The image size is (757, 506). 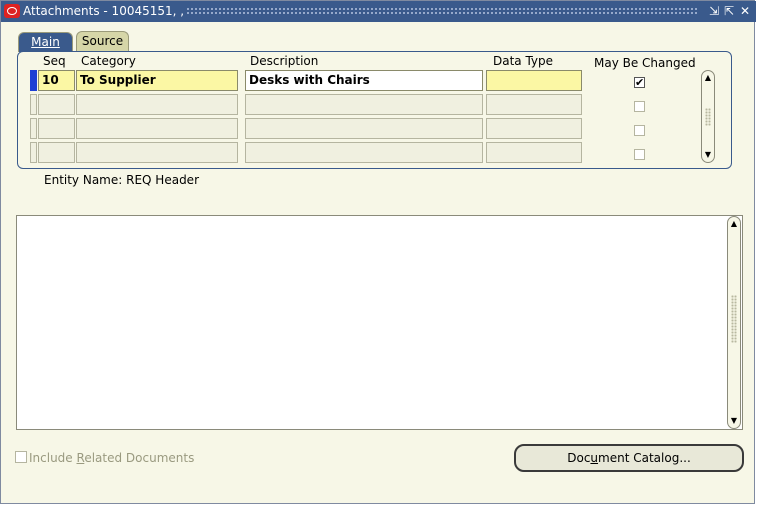 I want to click on entity-name-value: REQ Header, so click(x=162, y=180).